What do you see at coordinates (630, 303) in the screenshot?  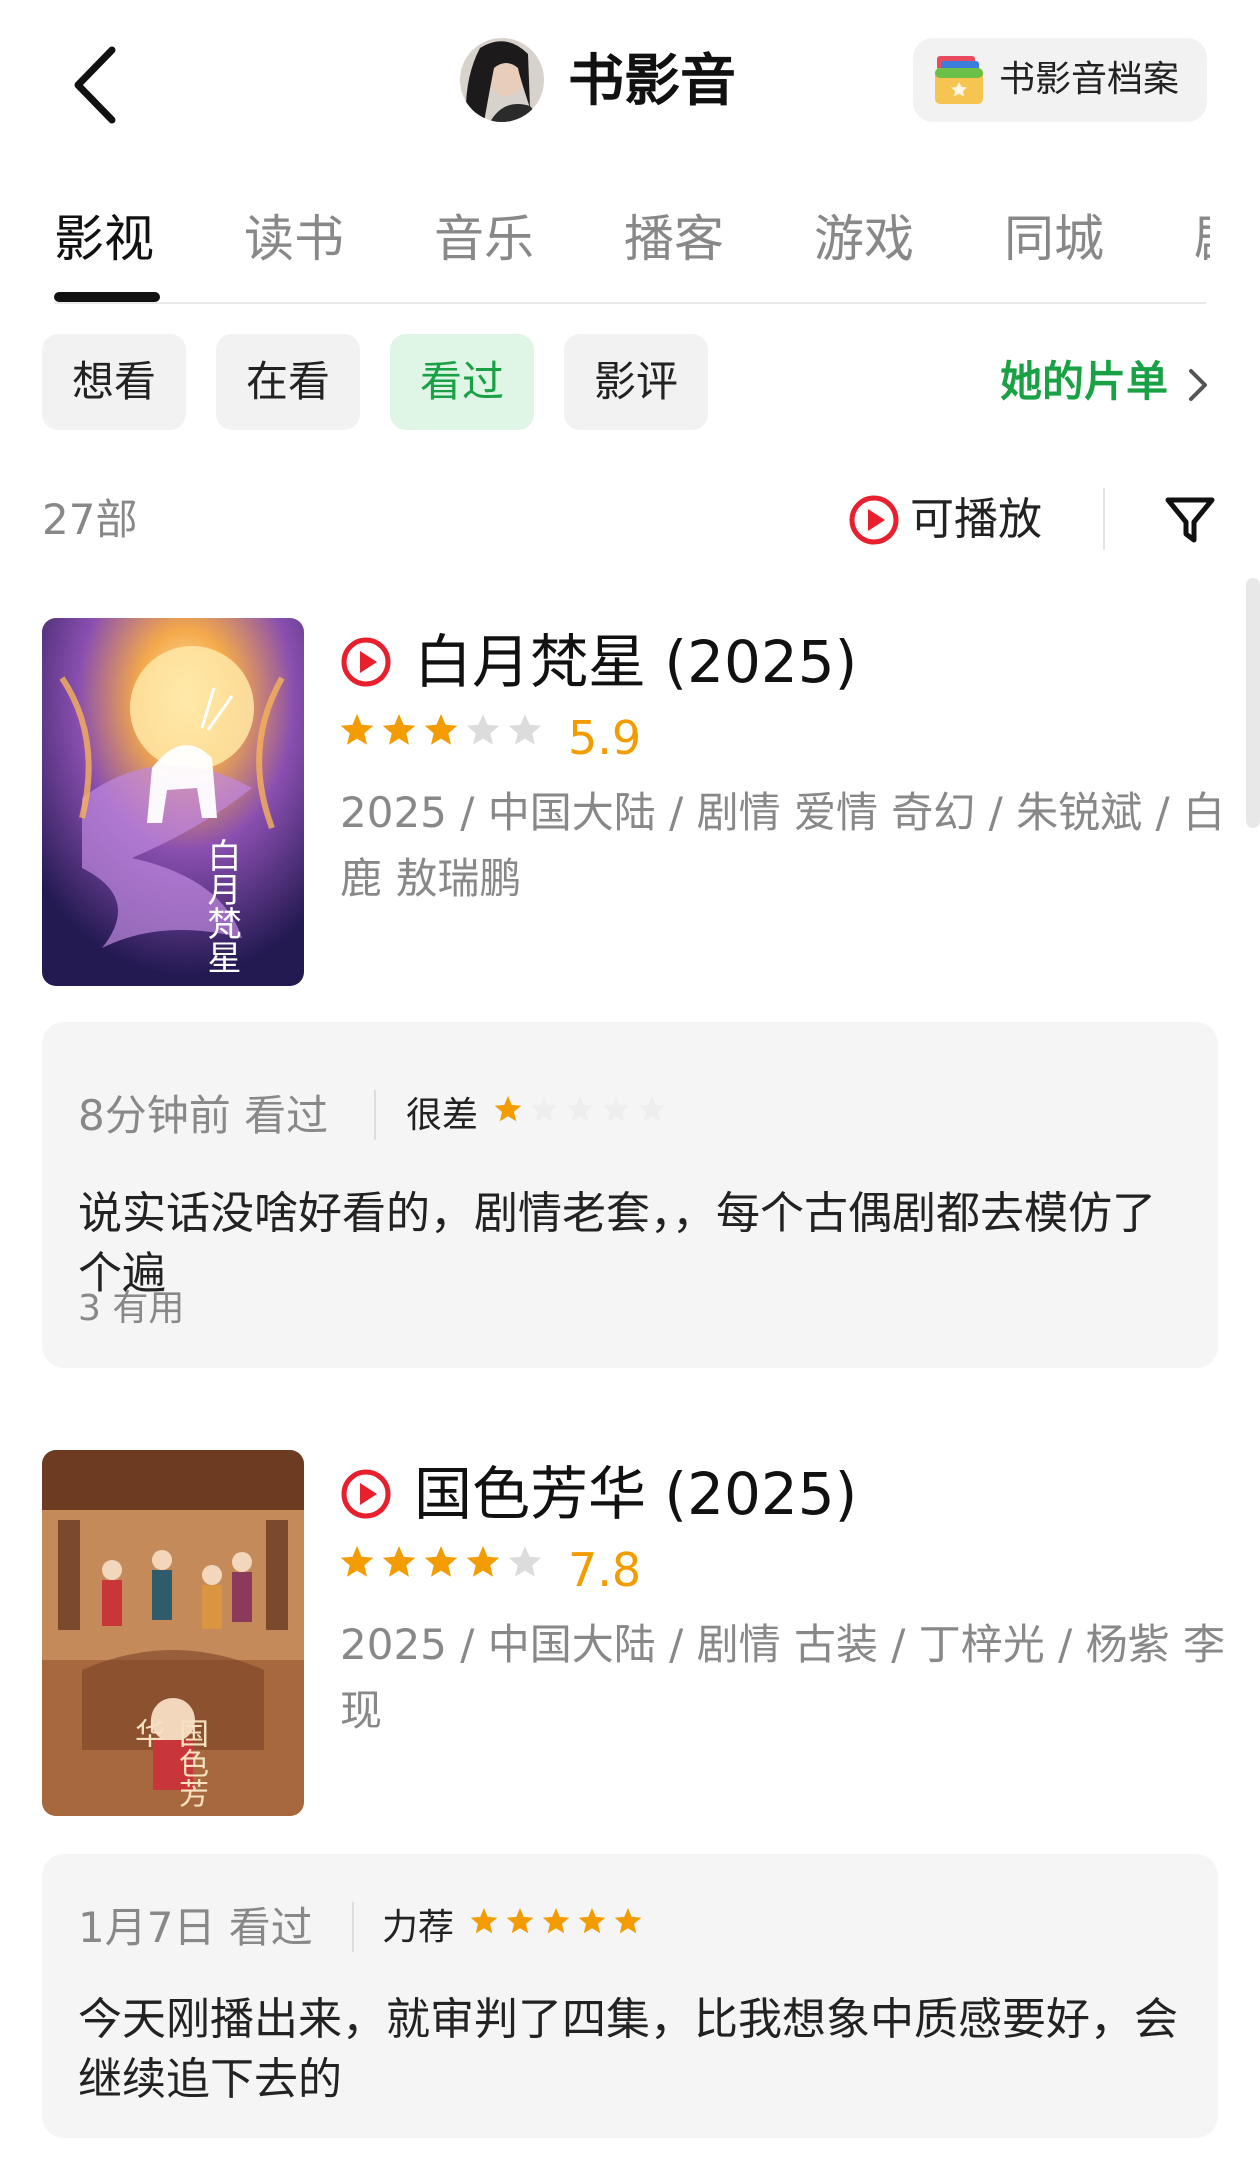 I see `tabs-divider` at bounding box center [630, 303].